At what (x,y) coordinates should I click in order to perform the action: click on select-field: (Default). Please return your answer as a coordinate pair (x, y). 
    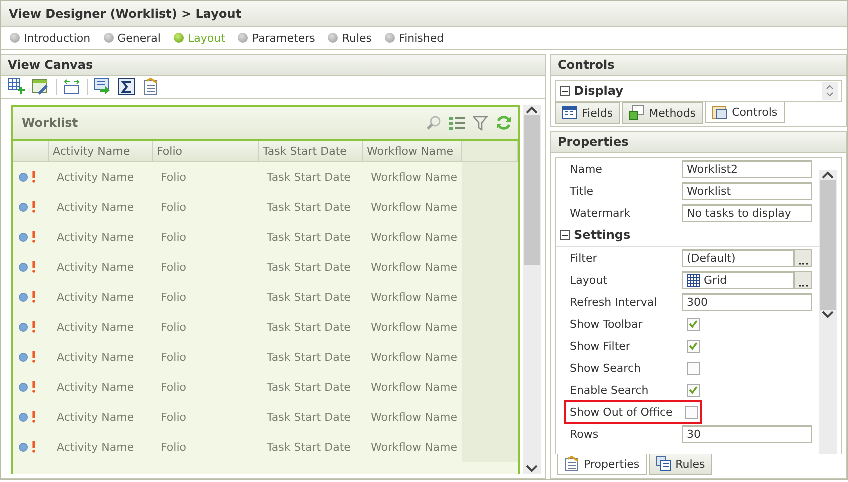
    Looking at the image, I should click on (738, 258).